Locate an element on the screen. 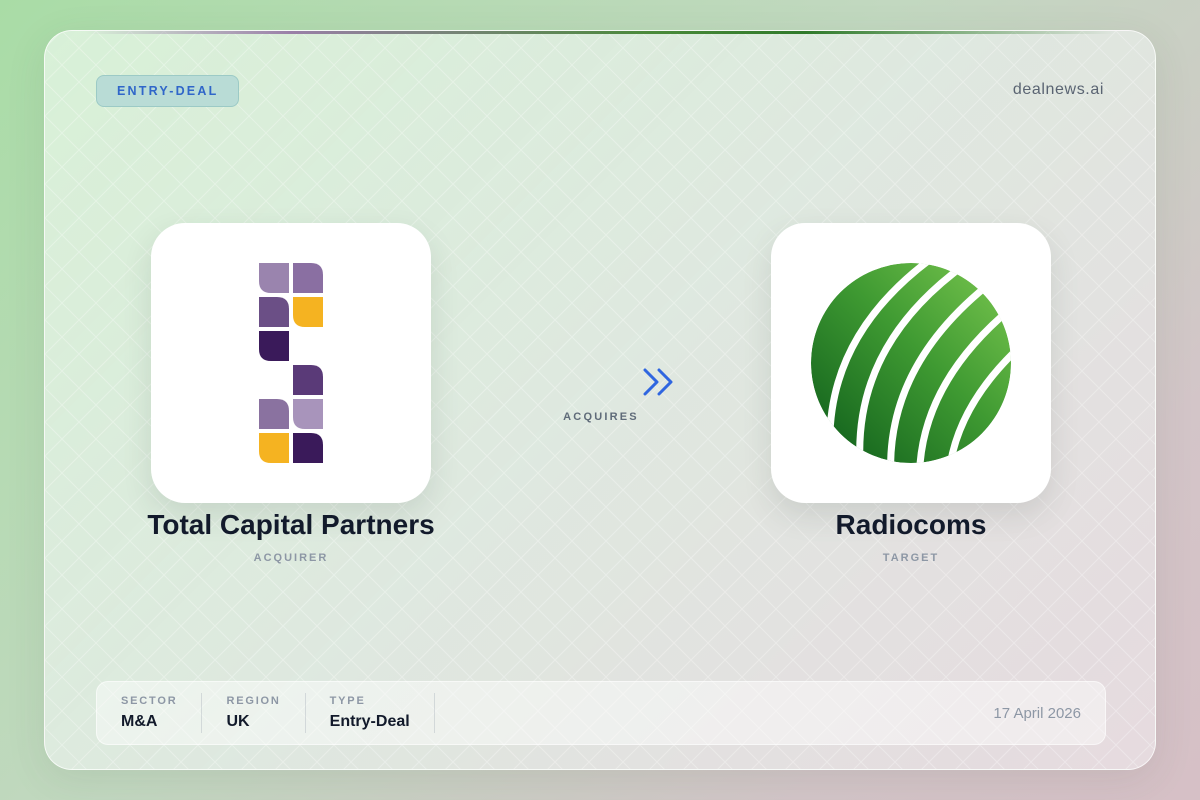 This screenshot has height=800, width=1200. acquirer-name: Total Capital Partners is located at coordinates (291, 524).